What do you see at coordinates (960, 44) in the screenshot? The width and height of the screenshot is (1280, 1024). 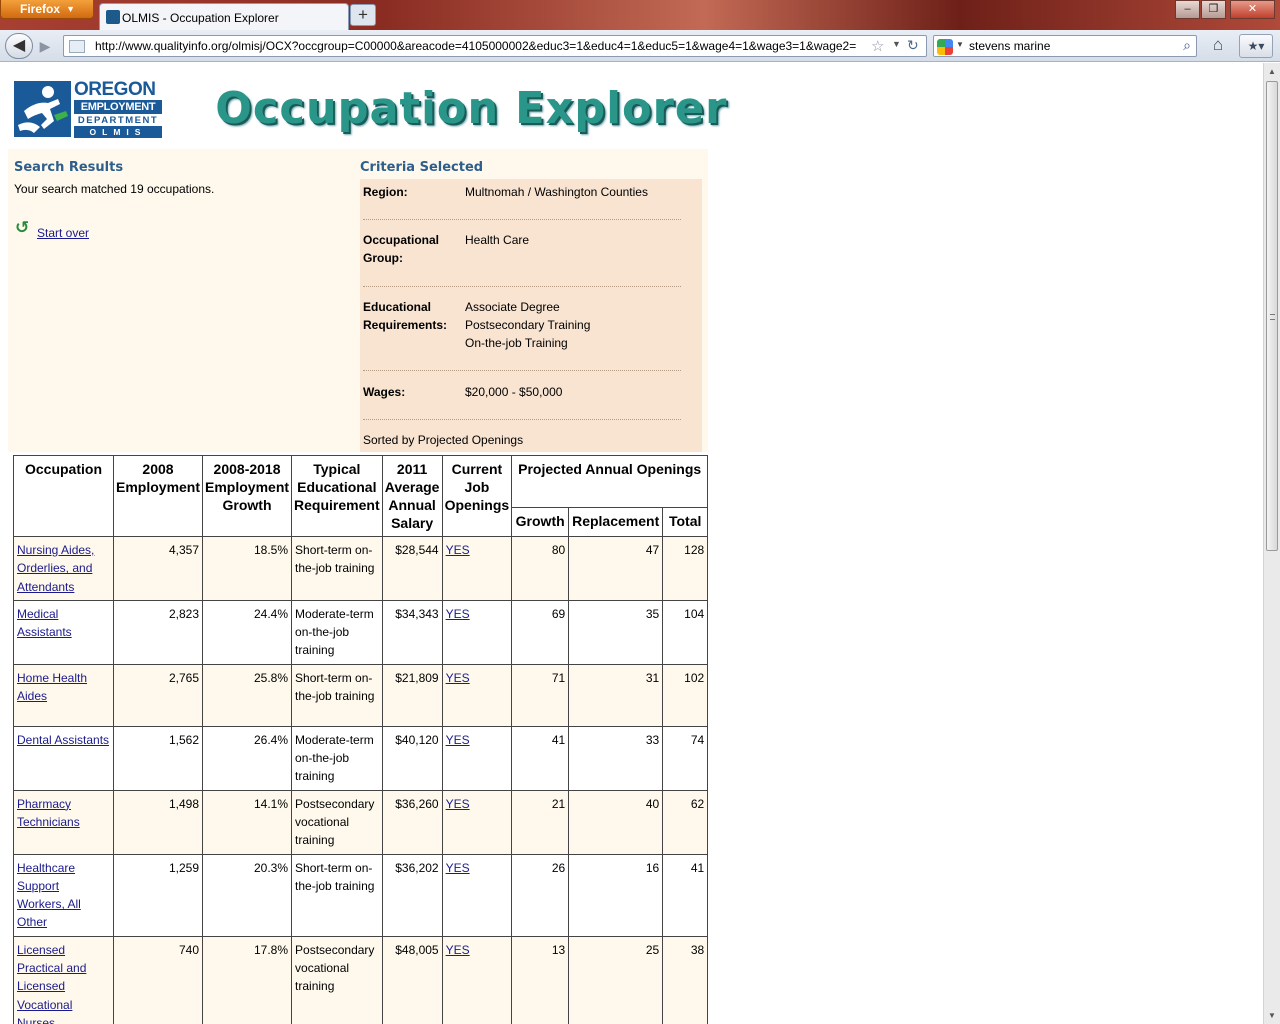 I see `engine-dropdown-icon: ▼` at bounding box center [960, 44].